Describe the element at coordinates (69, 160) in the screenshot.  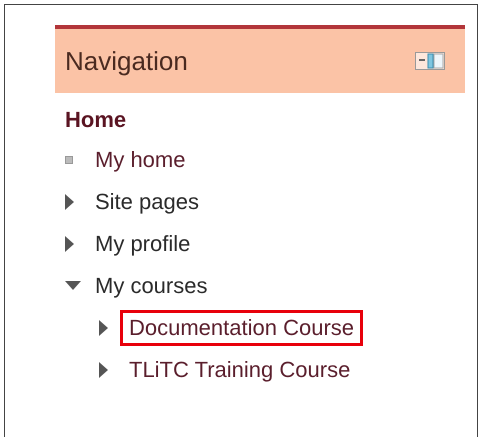
I see `square-bullet-icon` at that location.